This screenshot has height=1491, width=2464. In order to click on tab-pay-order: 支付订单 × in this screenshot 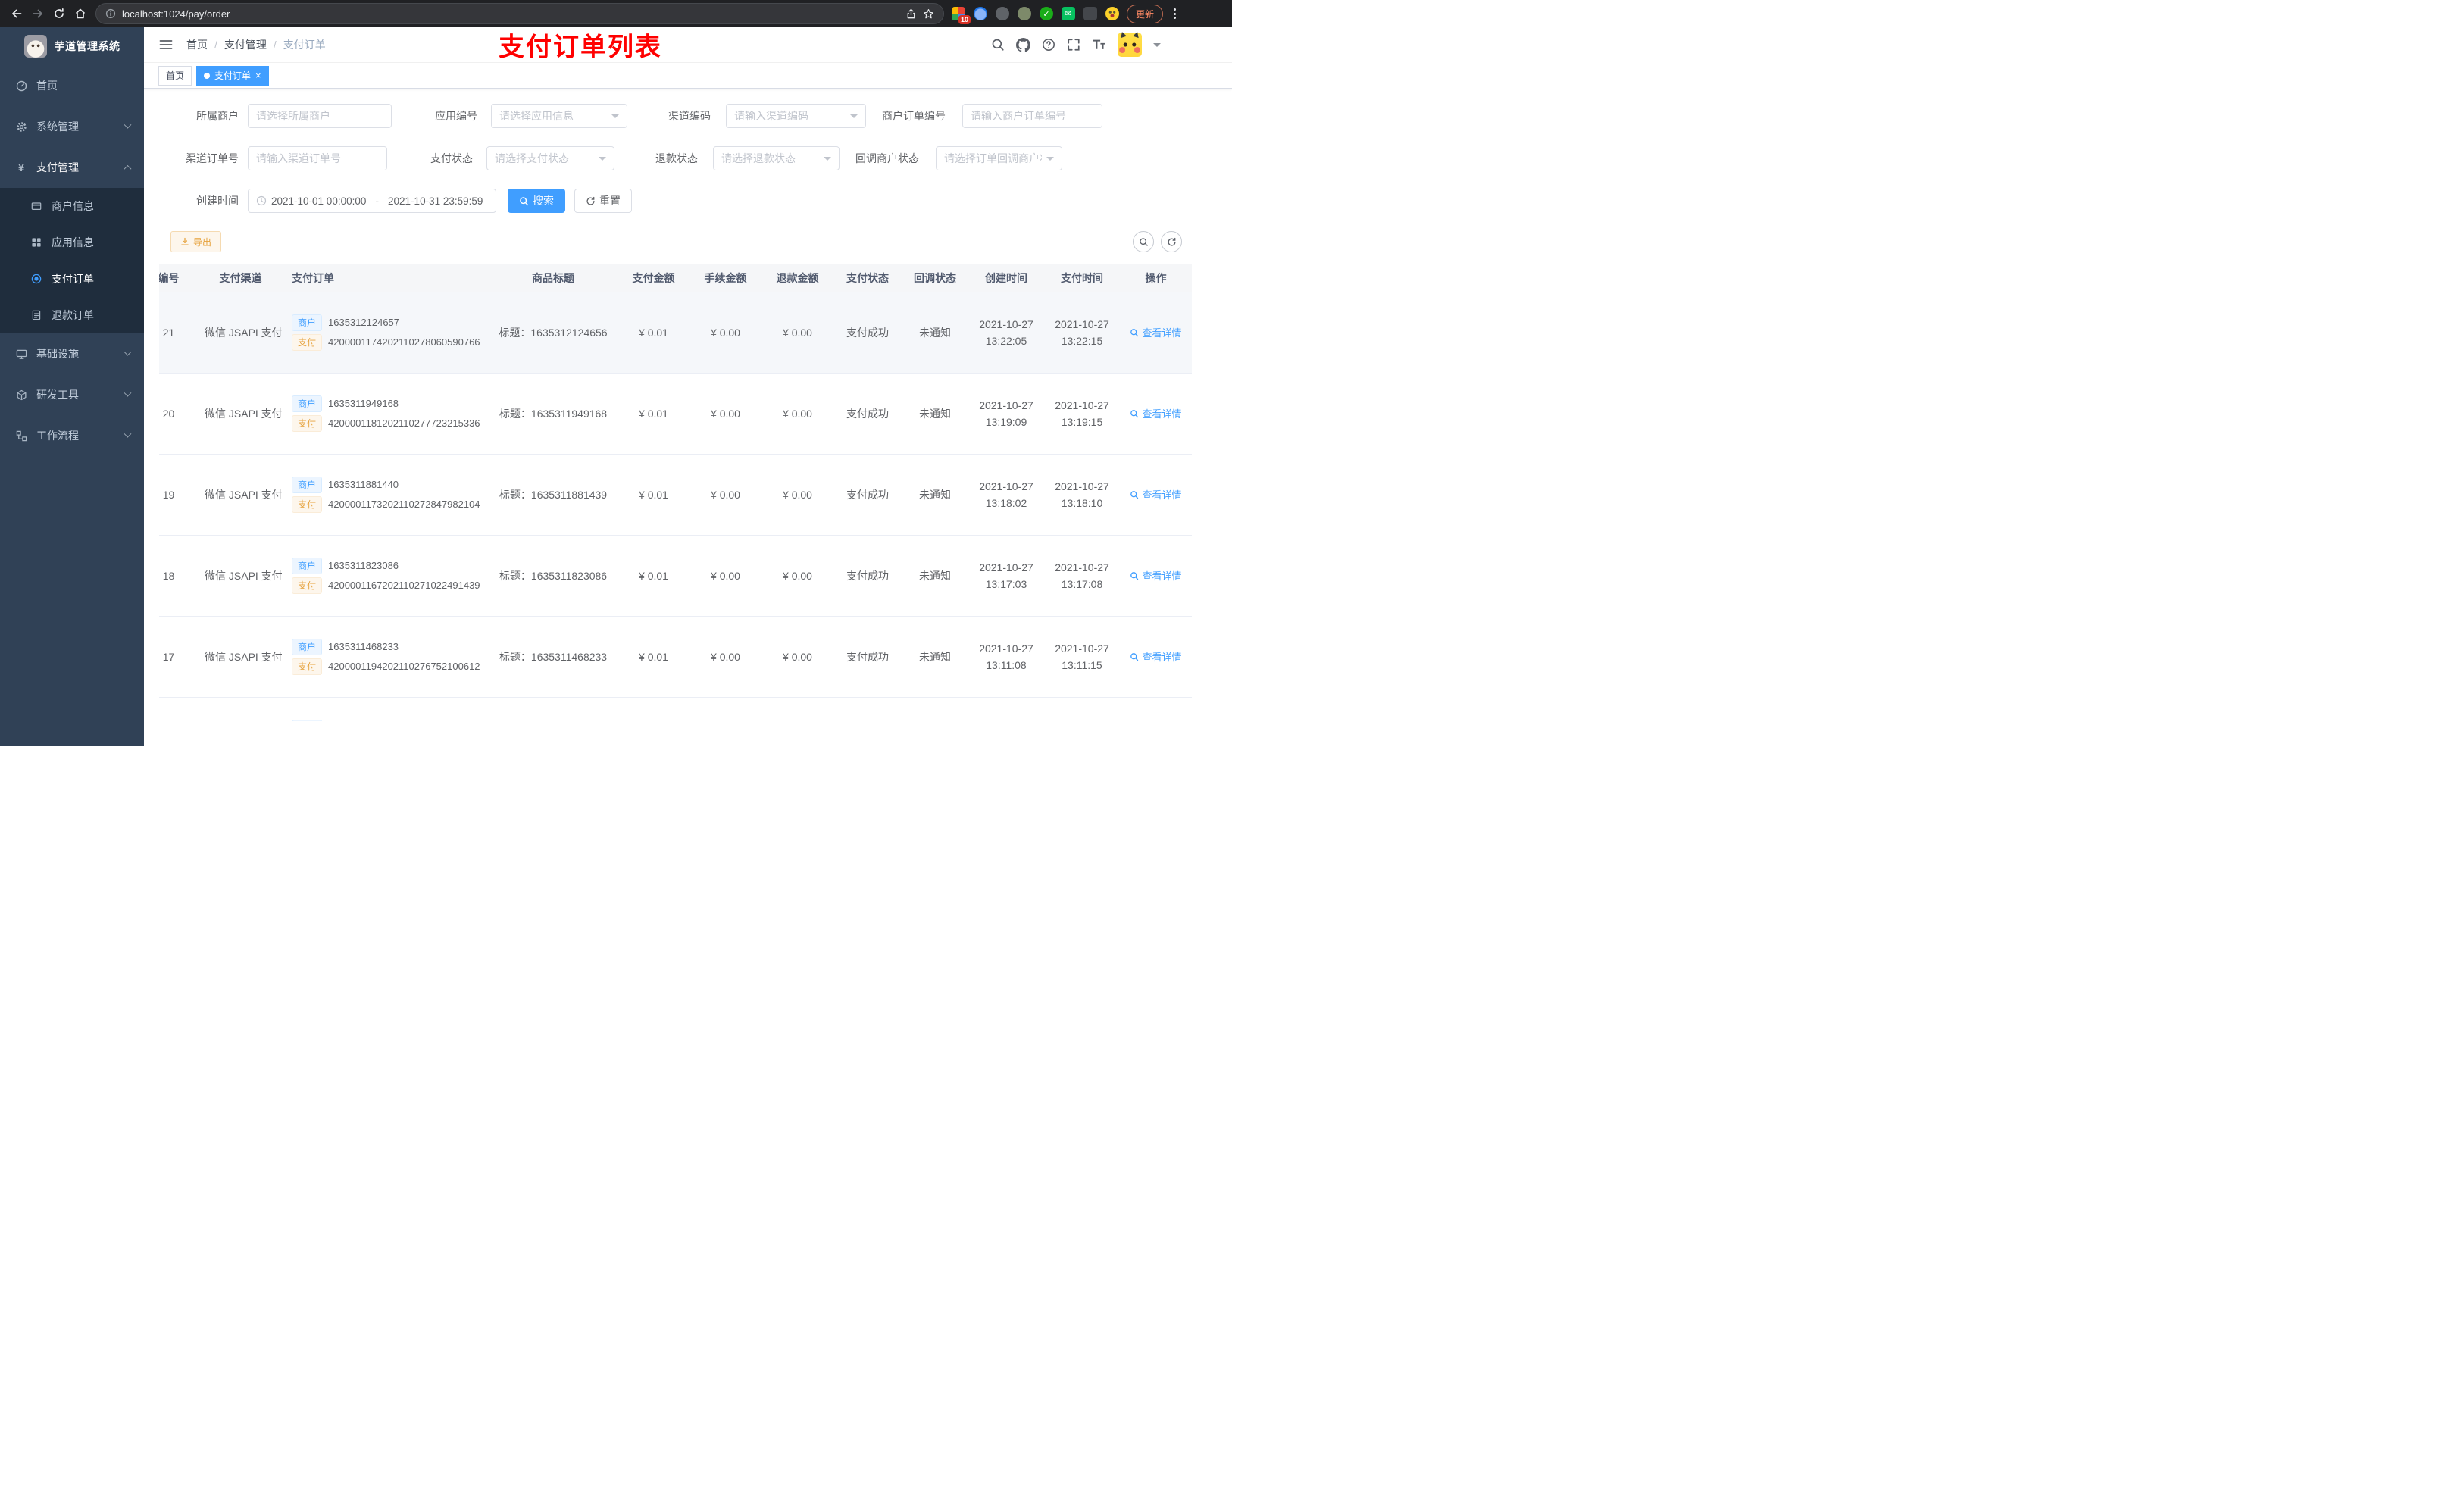, I will do `click(232, 75)`.